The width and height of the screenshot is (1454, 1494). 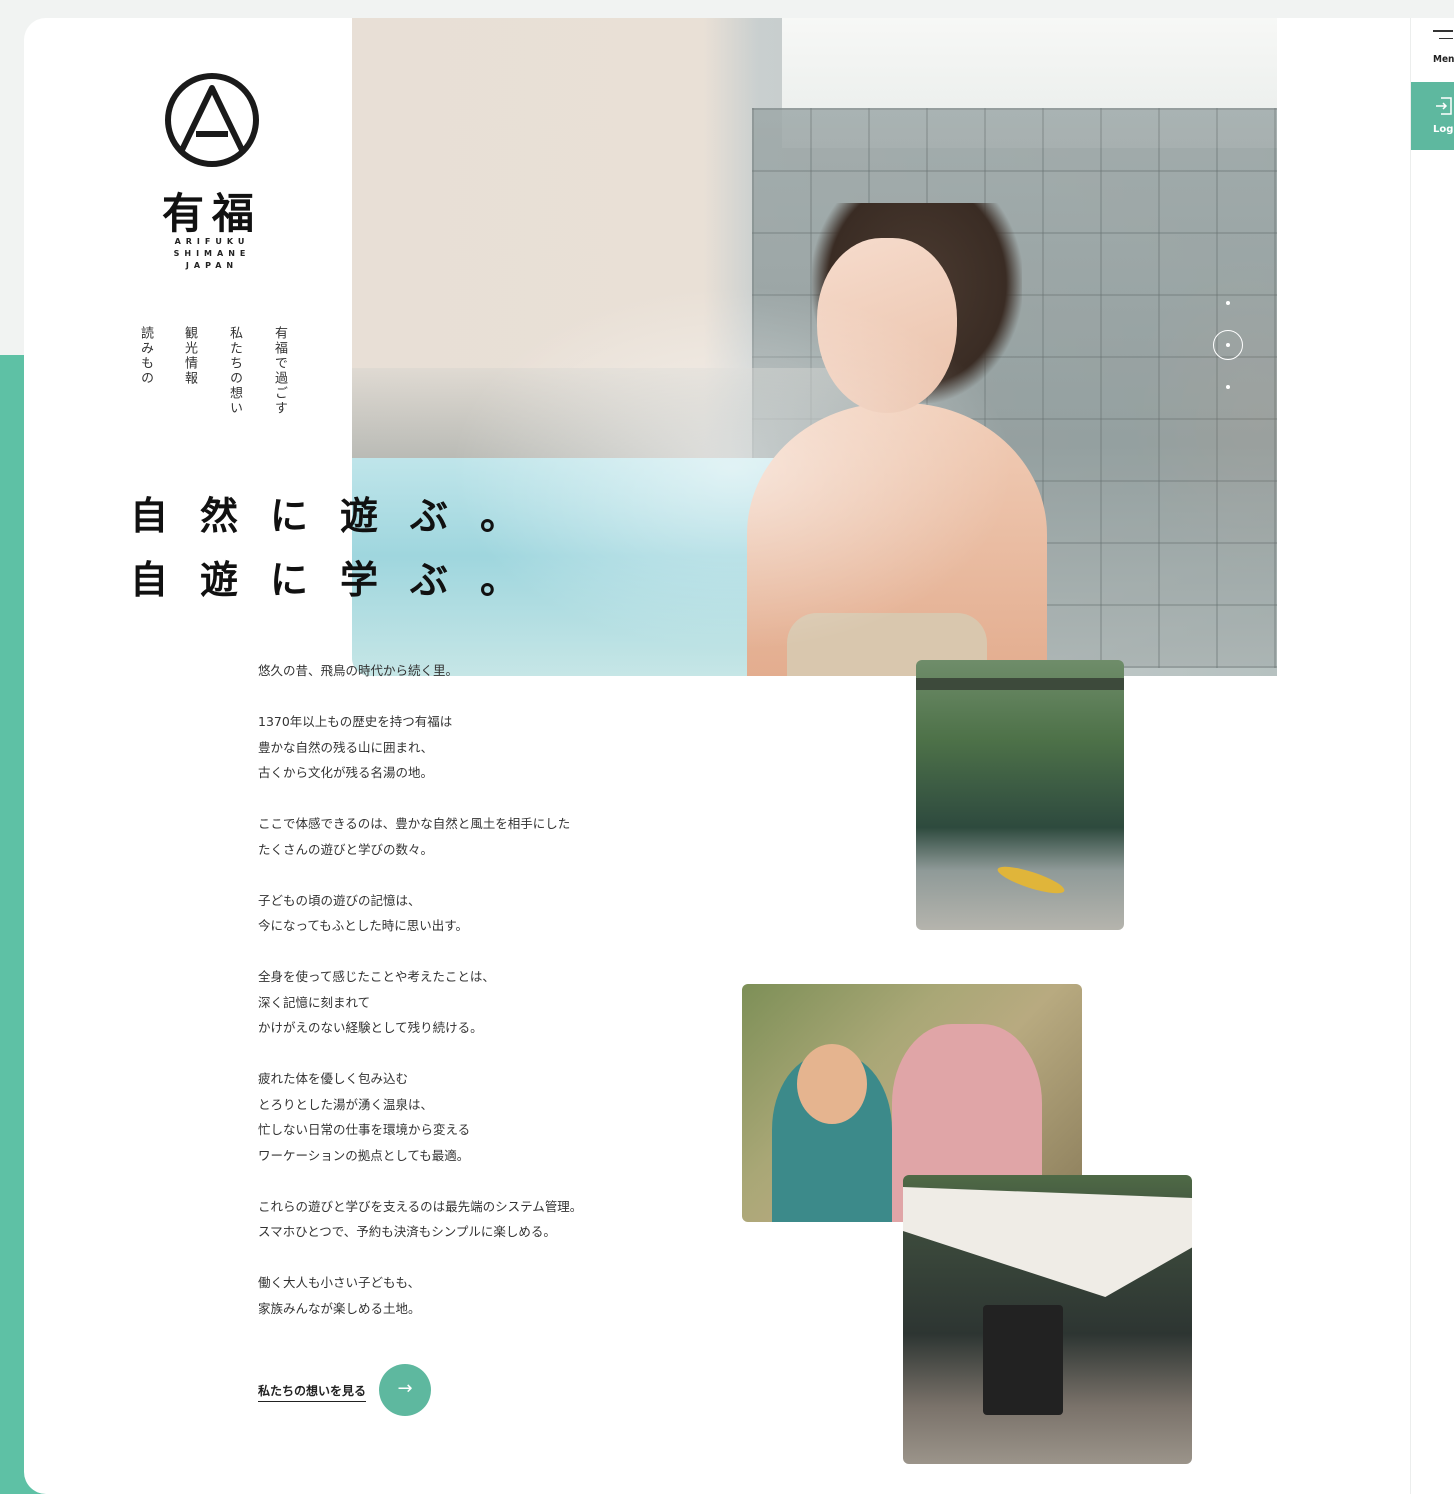 What do you see at coordinates (211, 213) in the screenshot?
I see `logo-kanji: 有福` at bounding box center [211, 213].